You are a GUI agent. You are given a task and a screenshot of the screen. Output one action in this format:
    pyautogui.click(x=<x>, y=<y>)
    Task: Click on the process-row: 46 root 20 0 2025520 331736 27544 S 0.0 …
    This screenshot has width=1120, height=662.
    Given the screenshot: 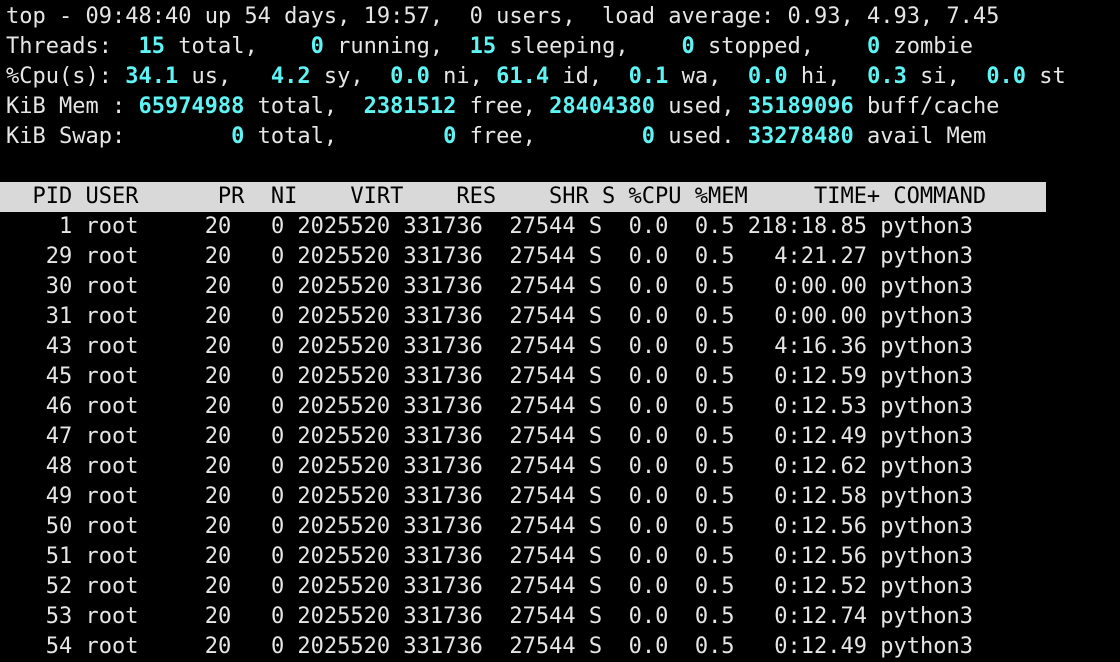 What is the action you would take?
    pyautogui.click(x=560, y=407)
    